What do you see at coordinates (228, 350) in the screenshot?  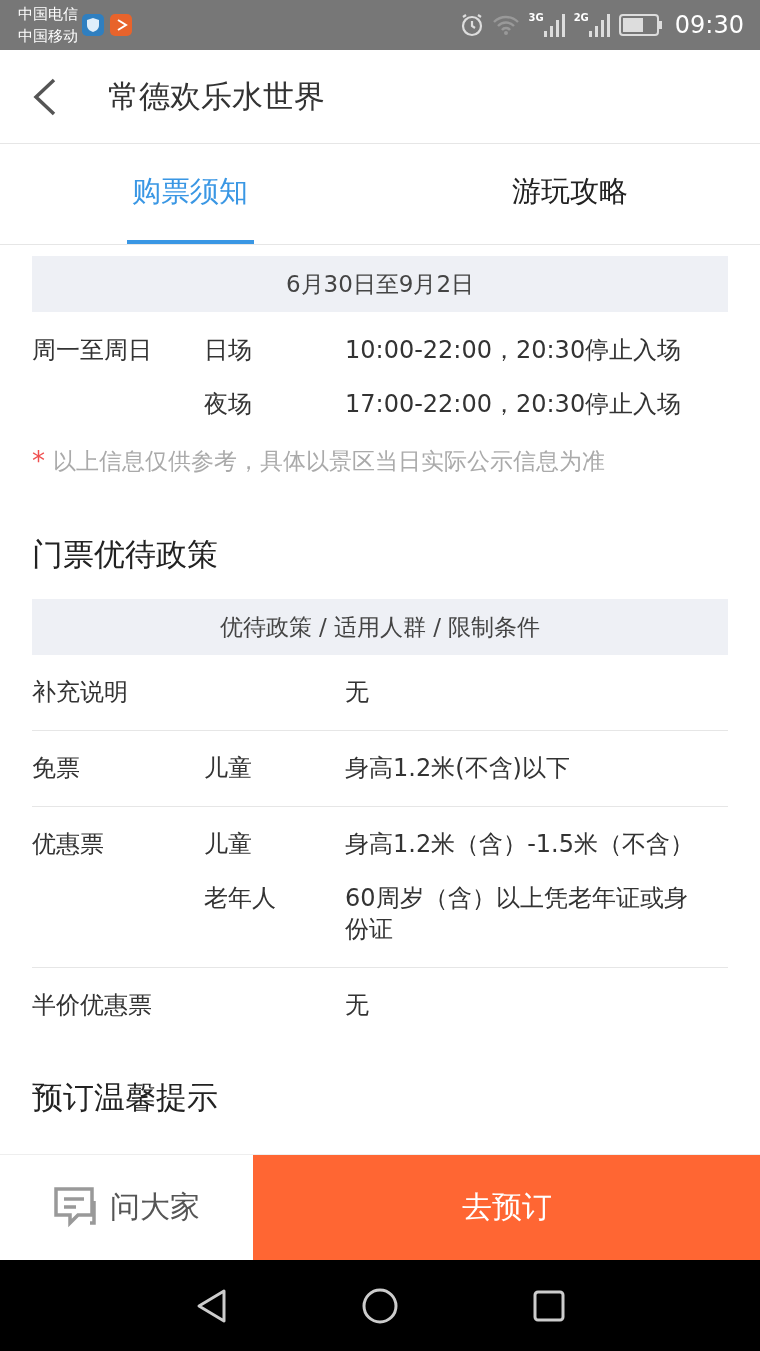 I see `session-label: 日场` at bounding box center [228, 350].